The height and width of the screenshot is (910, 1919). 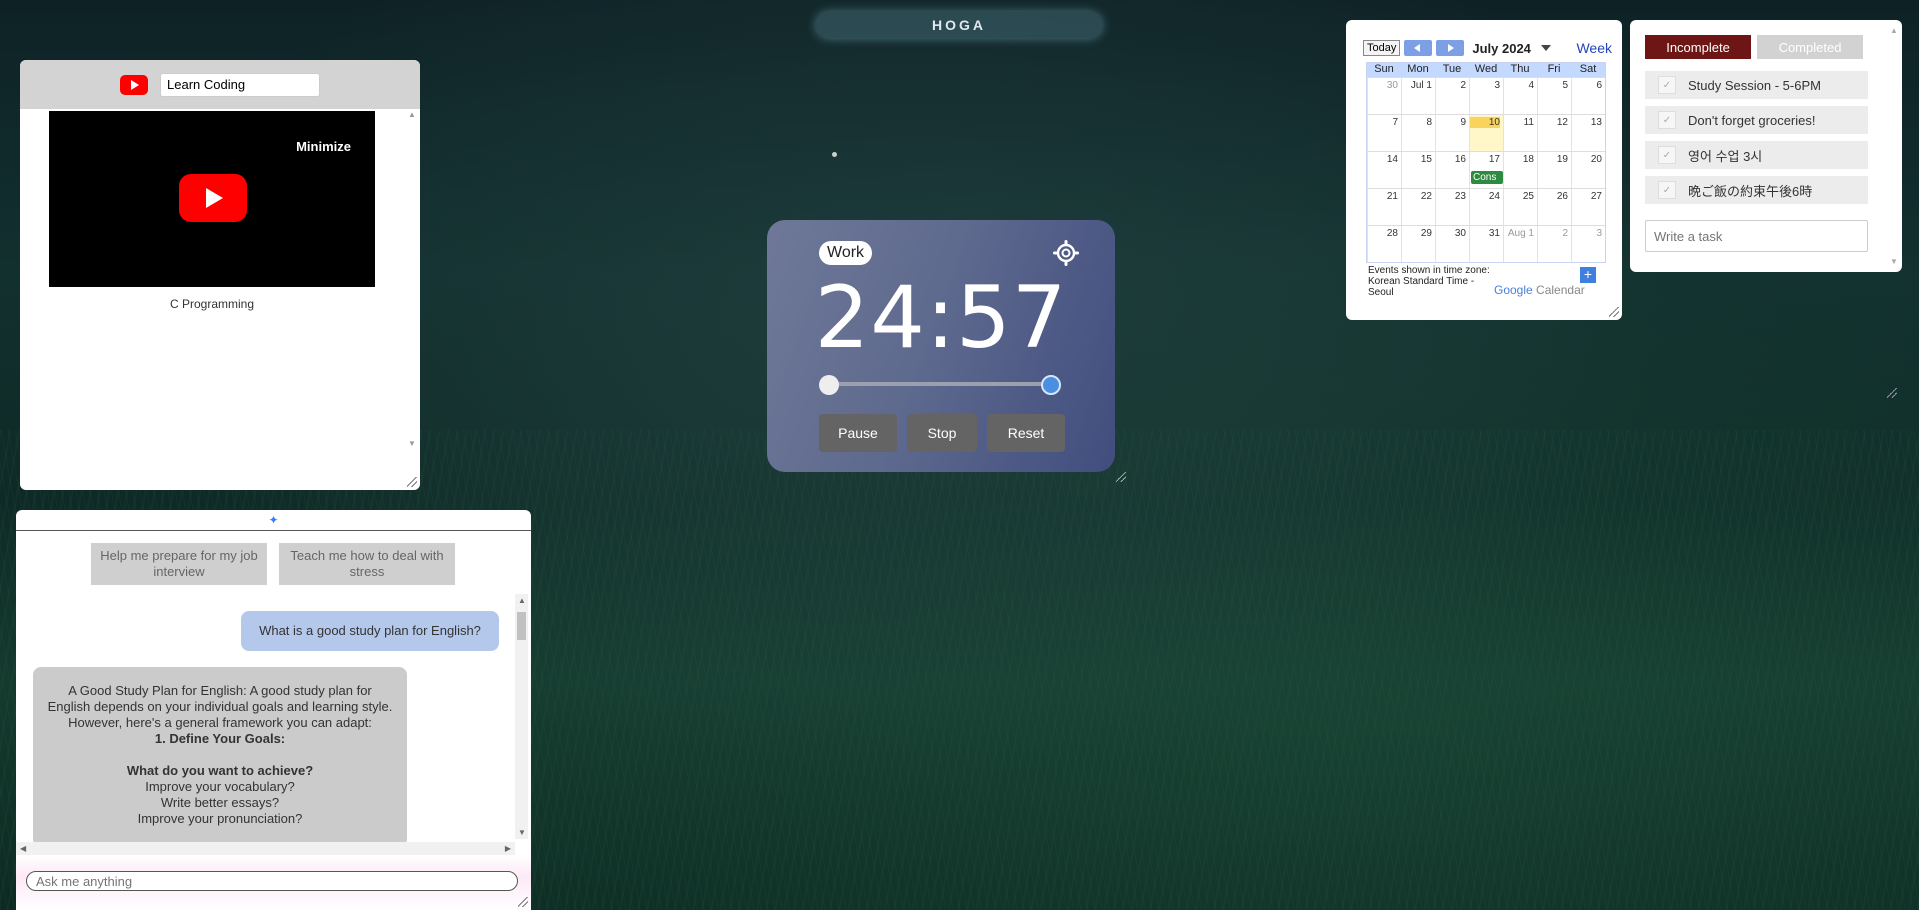 I want to click on weekday-label: Sat, so click(x=1588, y=69).